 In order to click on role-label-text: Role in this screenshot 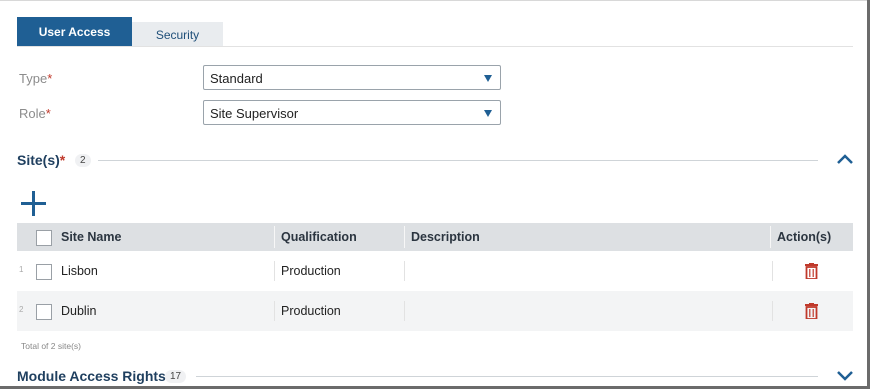, I will do `click(32, 113)`.